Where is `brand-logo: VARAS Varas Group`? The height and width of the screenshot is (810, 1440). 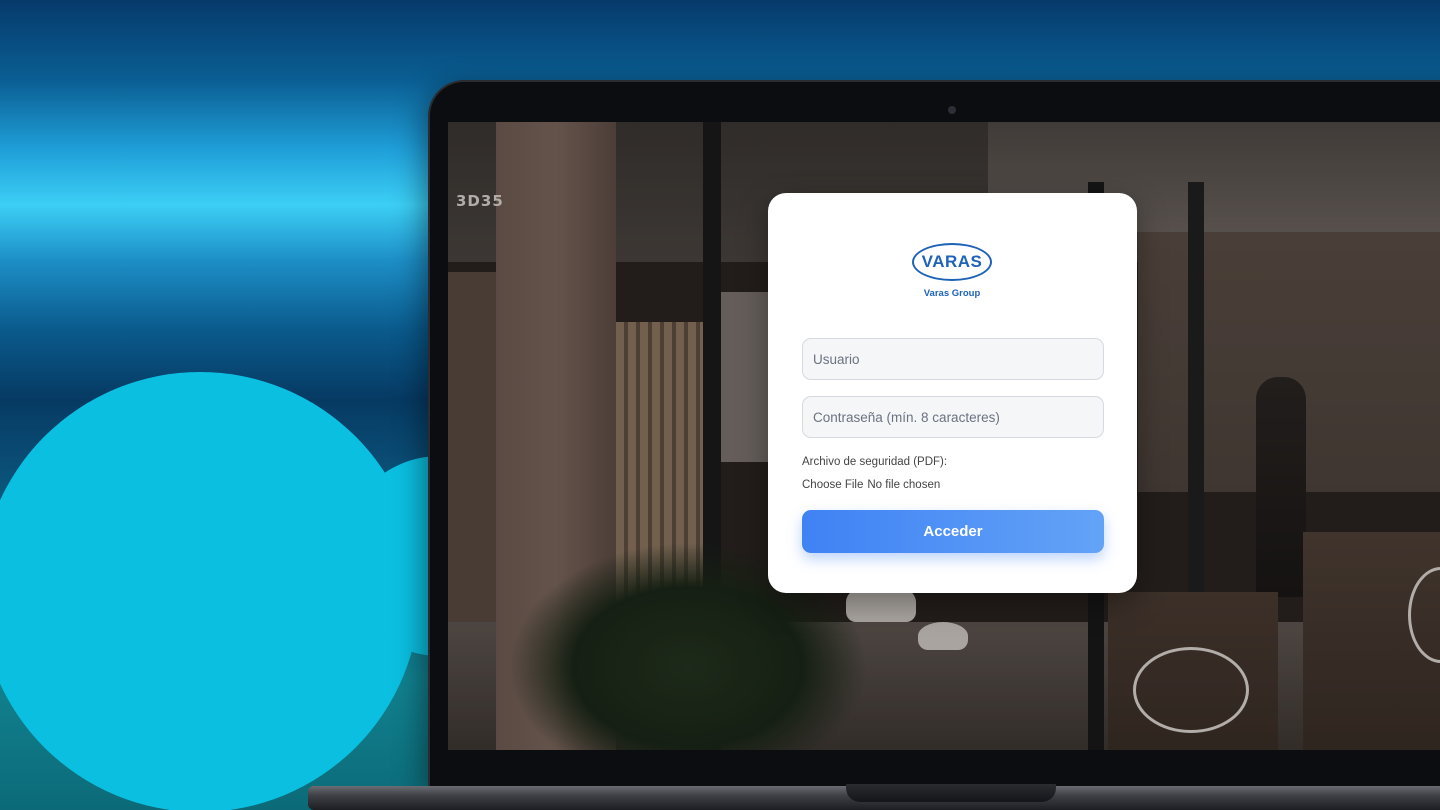 brand-logo: VARAS Varas Group is located at coordinates (953, 274).